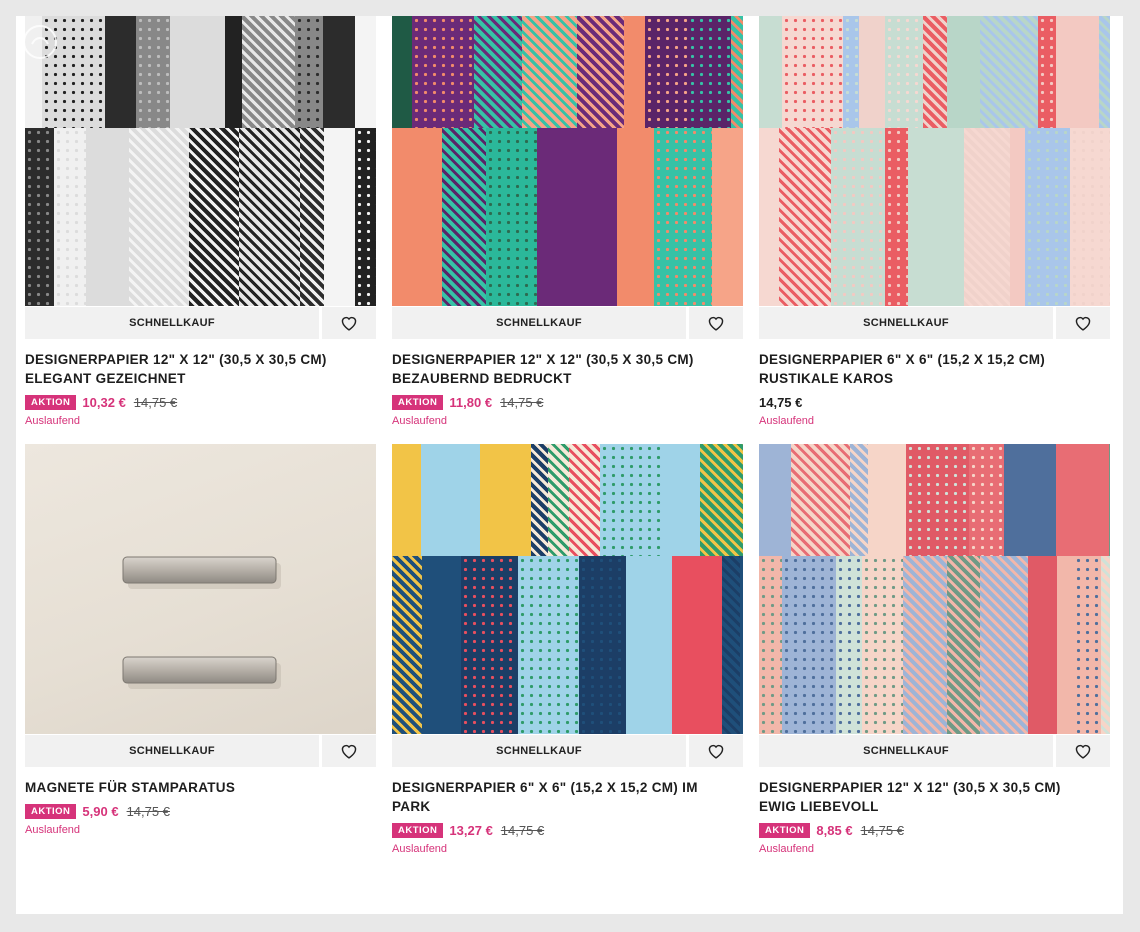 The image size is (1140, 932). Describe the element at coordinates (934, 806) in the screenshot. I see `product-title-line2: EWIG LIEBEVOLL` at that location.